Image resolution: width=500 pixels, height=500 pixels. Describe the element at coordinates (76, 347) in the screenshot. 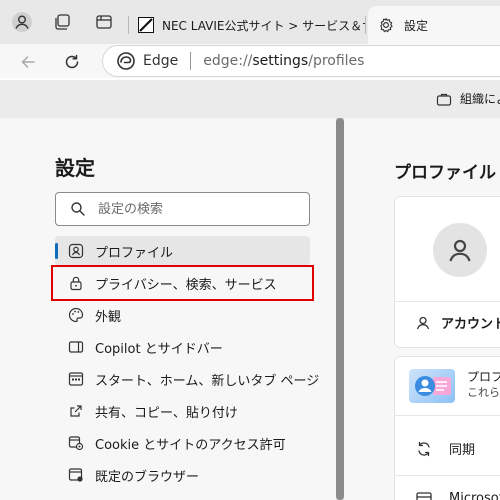

I see `sidebar-icon` at that location.